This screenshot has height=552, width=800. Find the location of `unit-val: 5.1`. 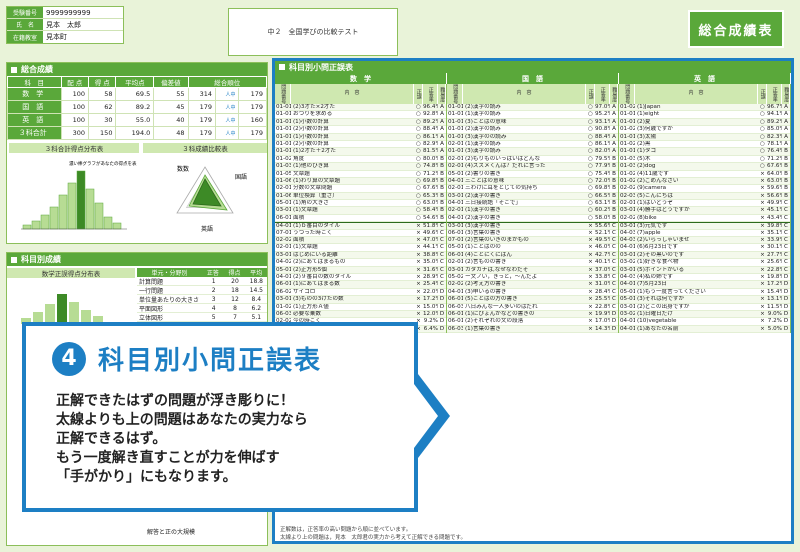

unit-val: 5.1 is located at coordinates (256, 317).